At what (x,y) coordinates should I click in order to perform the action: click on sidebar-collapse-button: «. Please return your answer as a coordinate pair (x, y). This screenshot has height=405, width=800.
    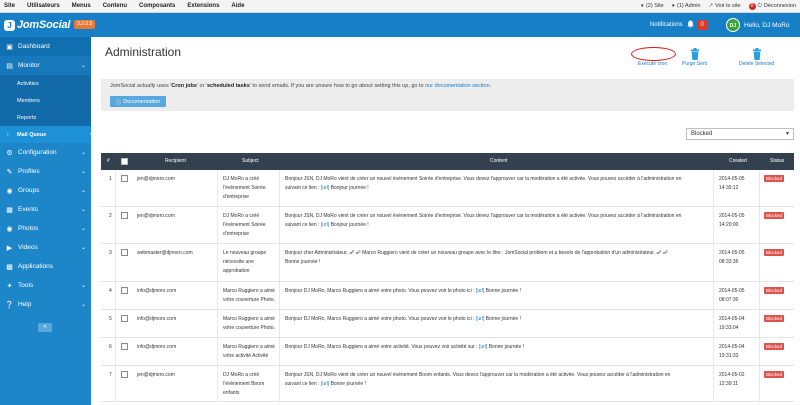
    Looking at the image, I should click on (45, 327).